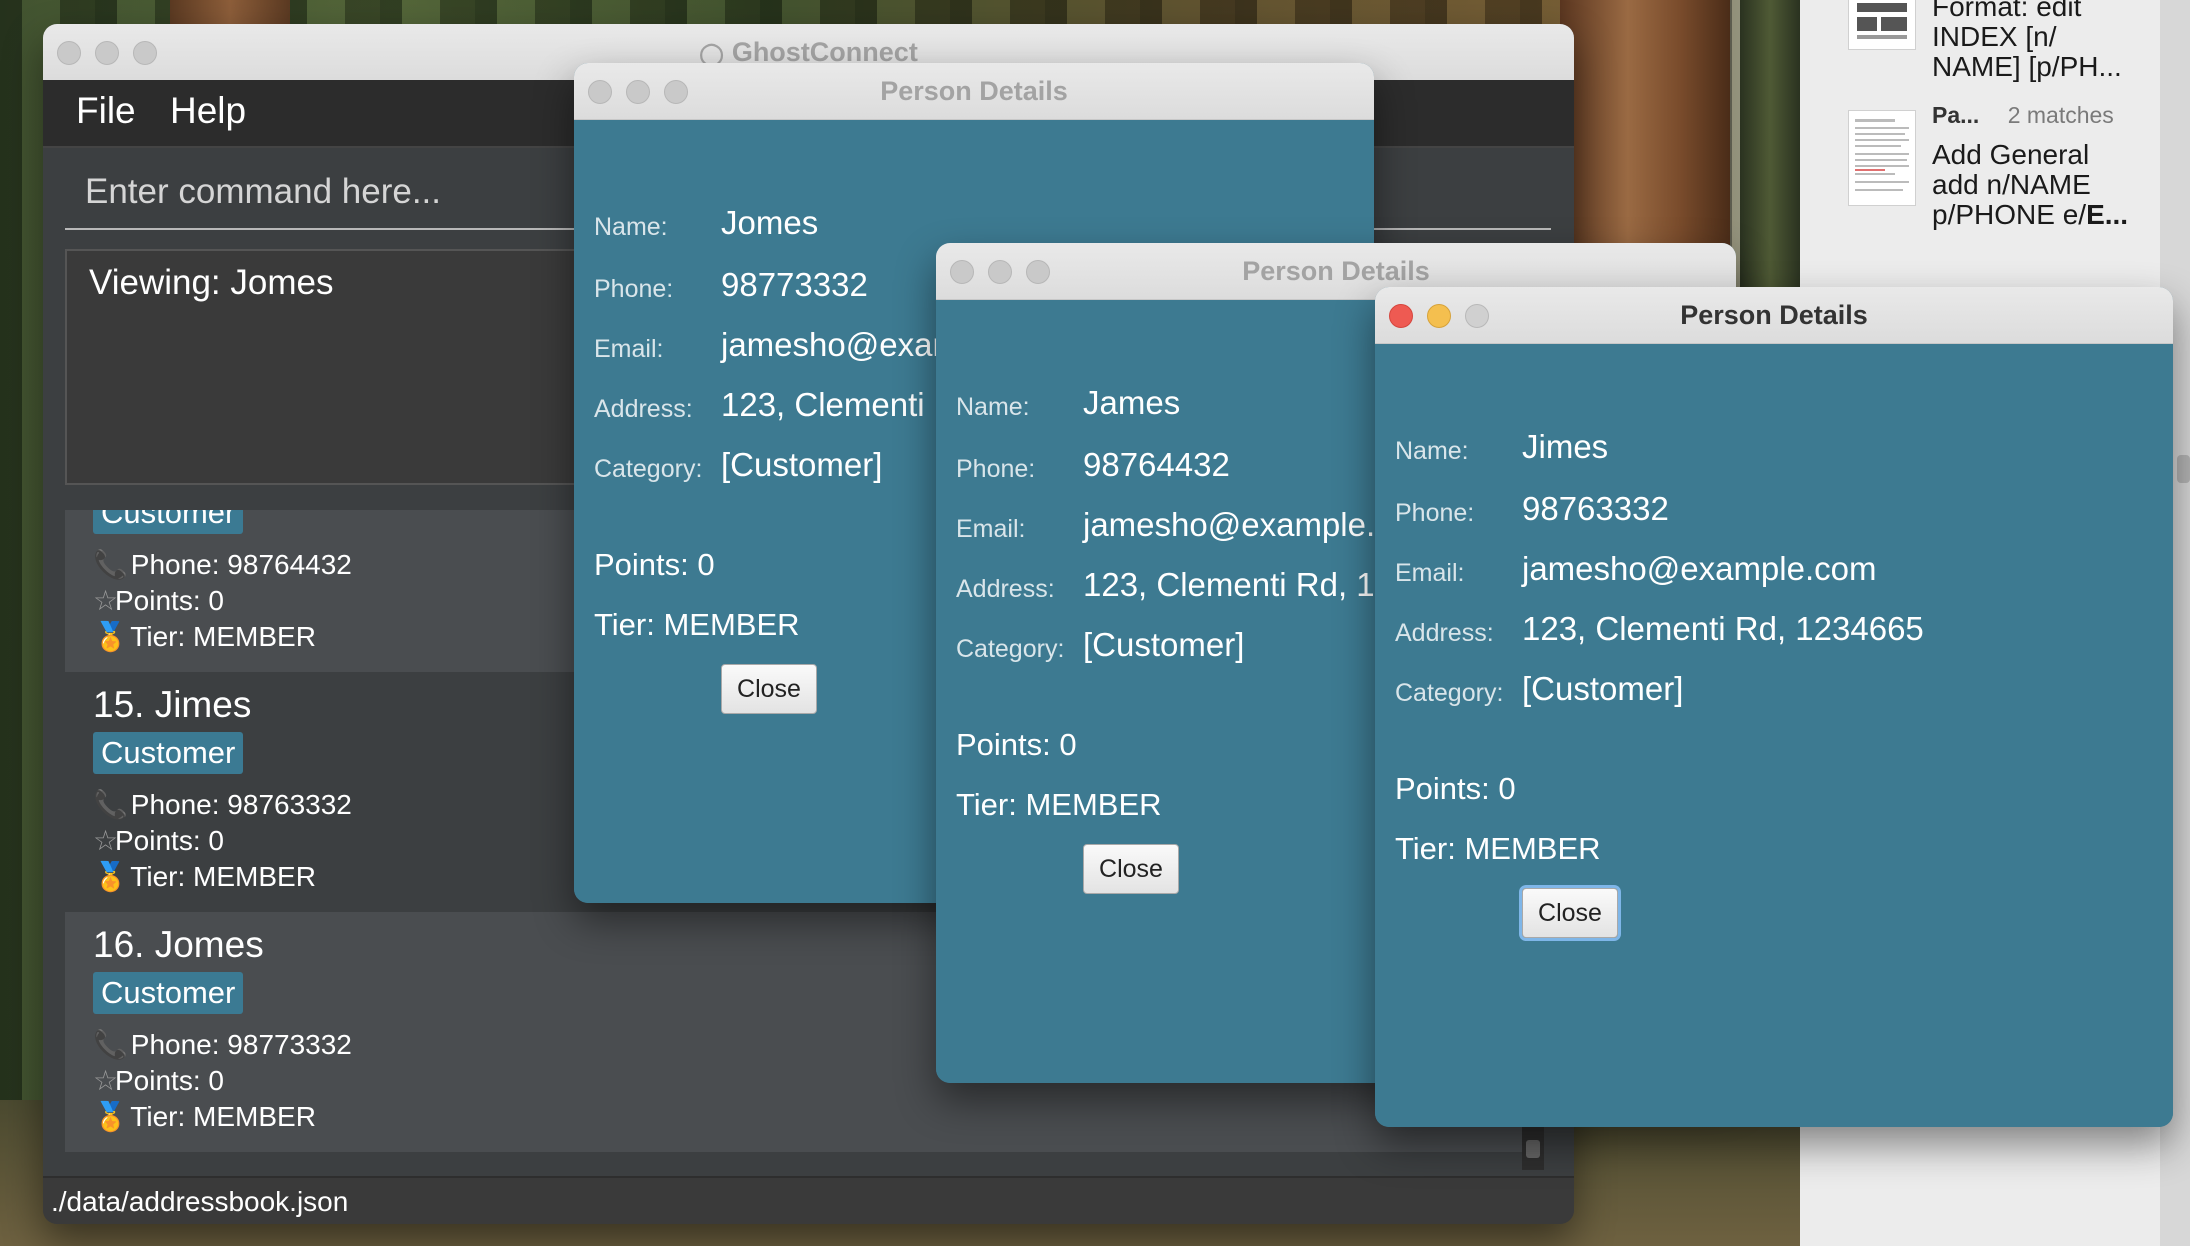 This screenshot has height=1246, width=2190. I want to click on phone-line: 📞 Phone: 98764432, so click(222, 564).